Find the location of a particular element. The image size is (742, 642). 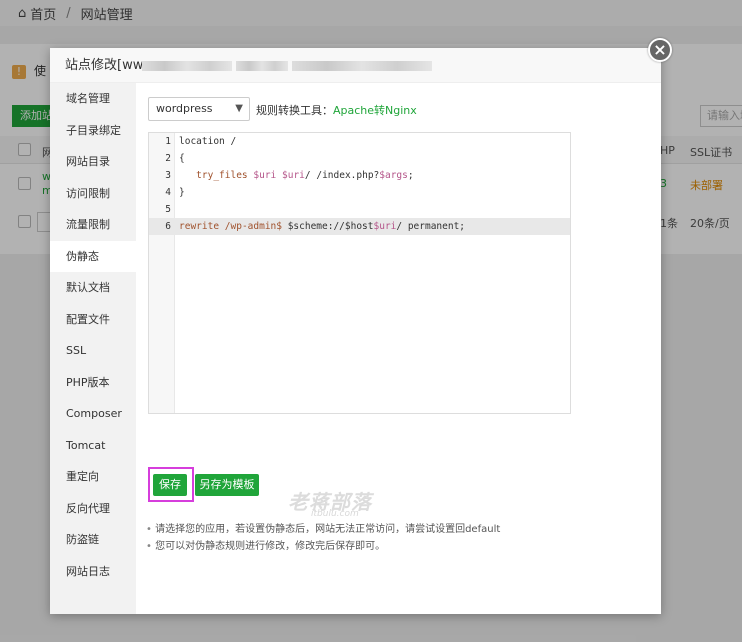

close-icon: × is located at coordinates (660, 50).